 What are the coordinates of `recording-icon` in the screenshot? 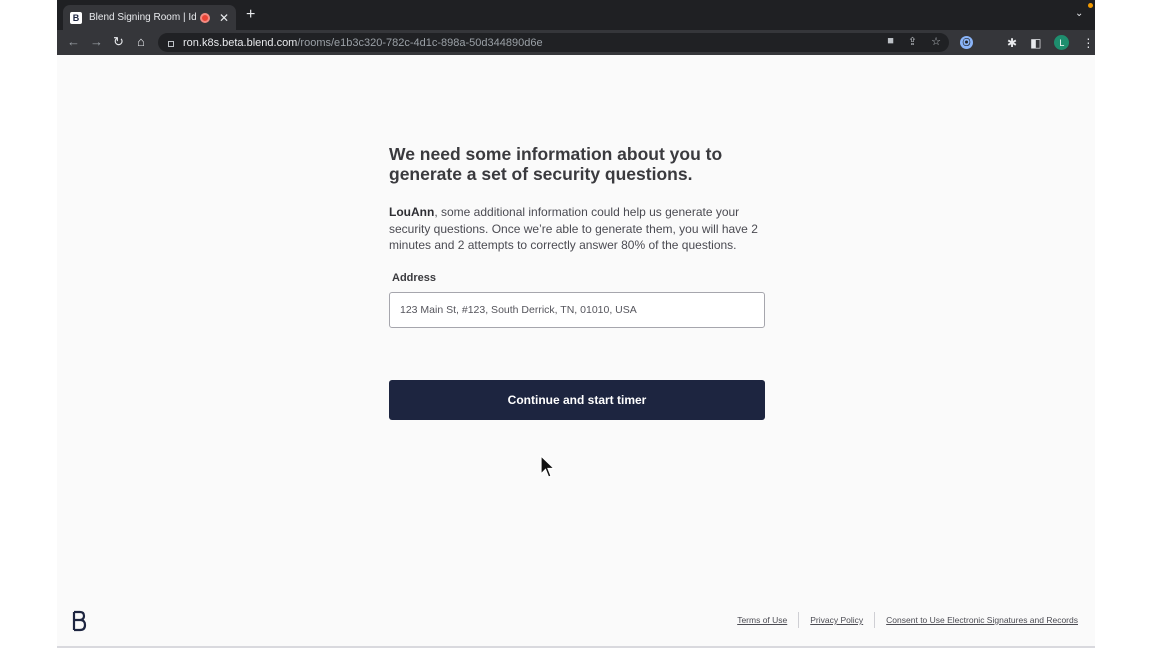 It's located at (204, 17).